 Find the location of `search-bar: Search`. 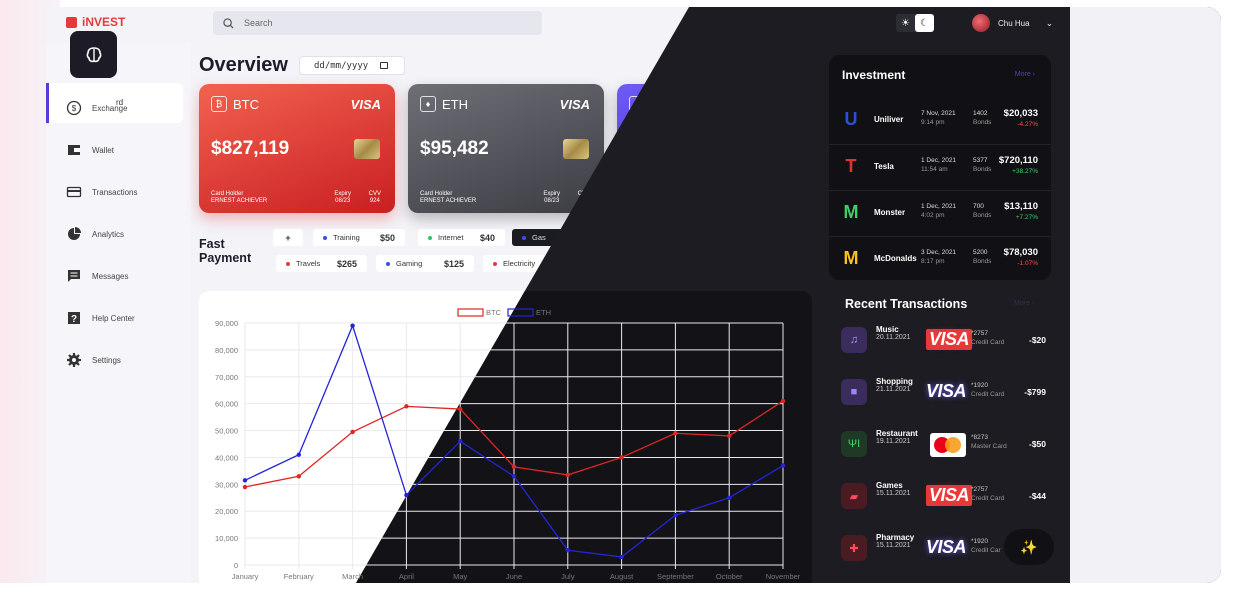

search-bar: Search is located at coordinates (377, 23).